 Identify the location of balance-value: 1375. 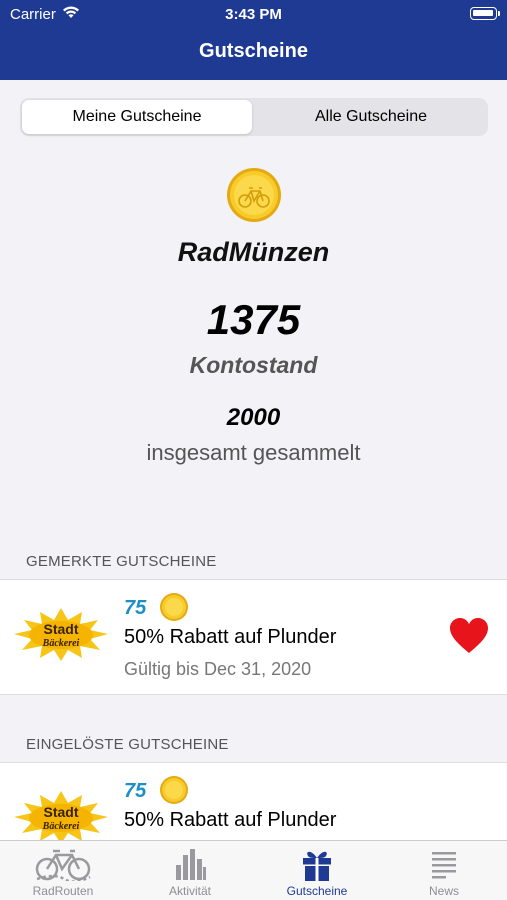
(253, 319).